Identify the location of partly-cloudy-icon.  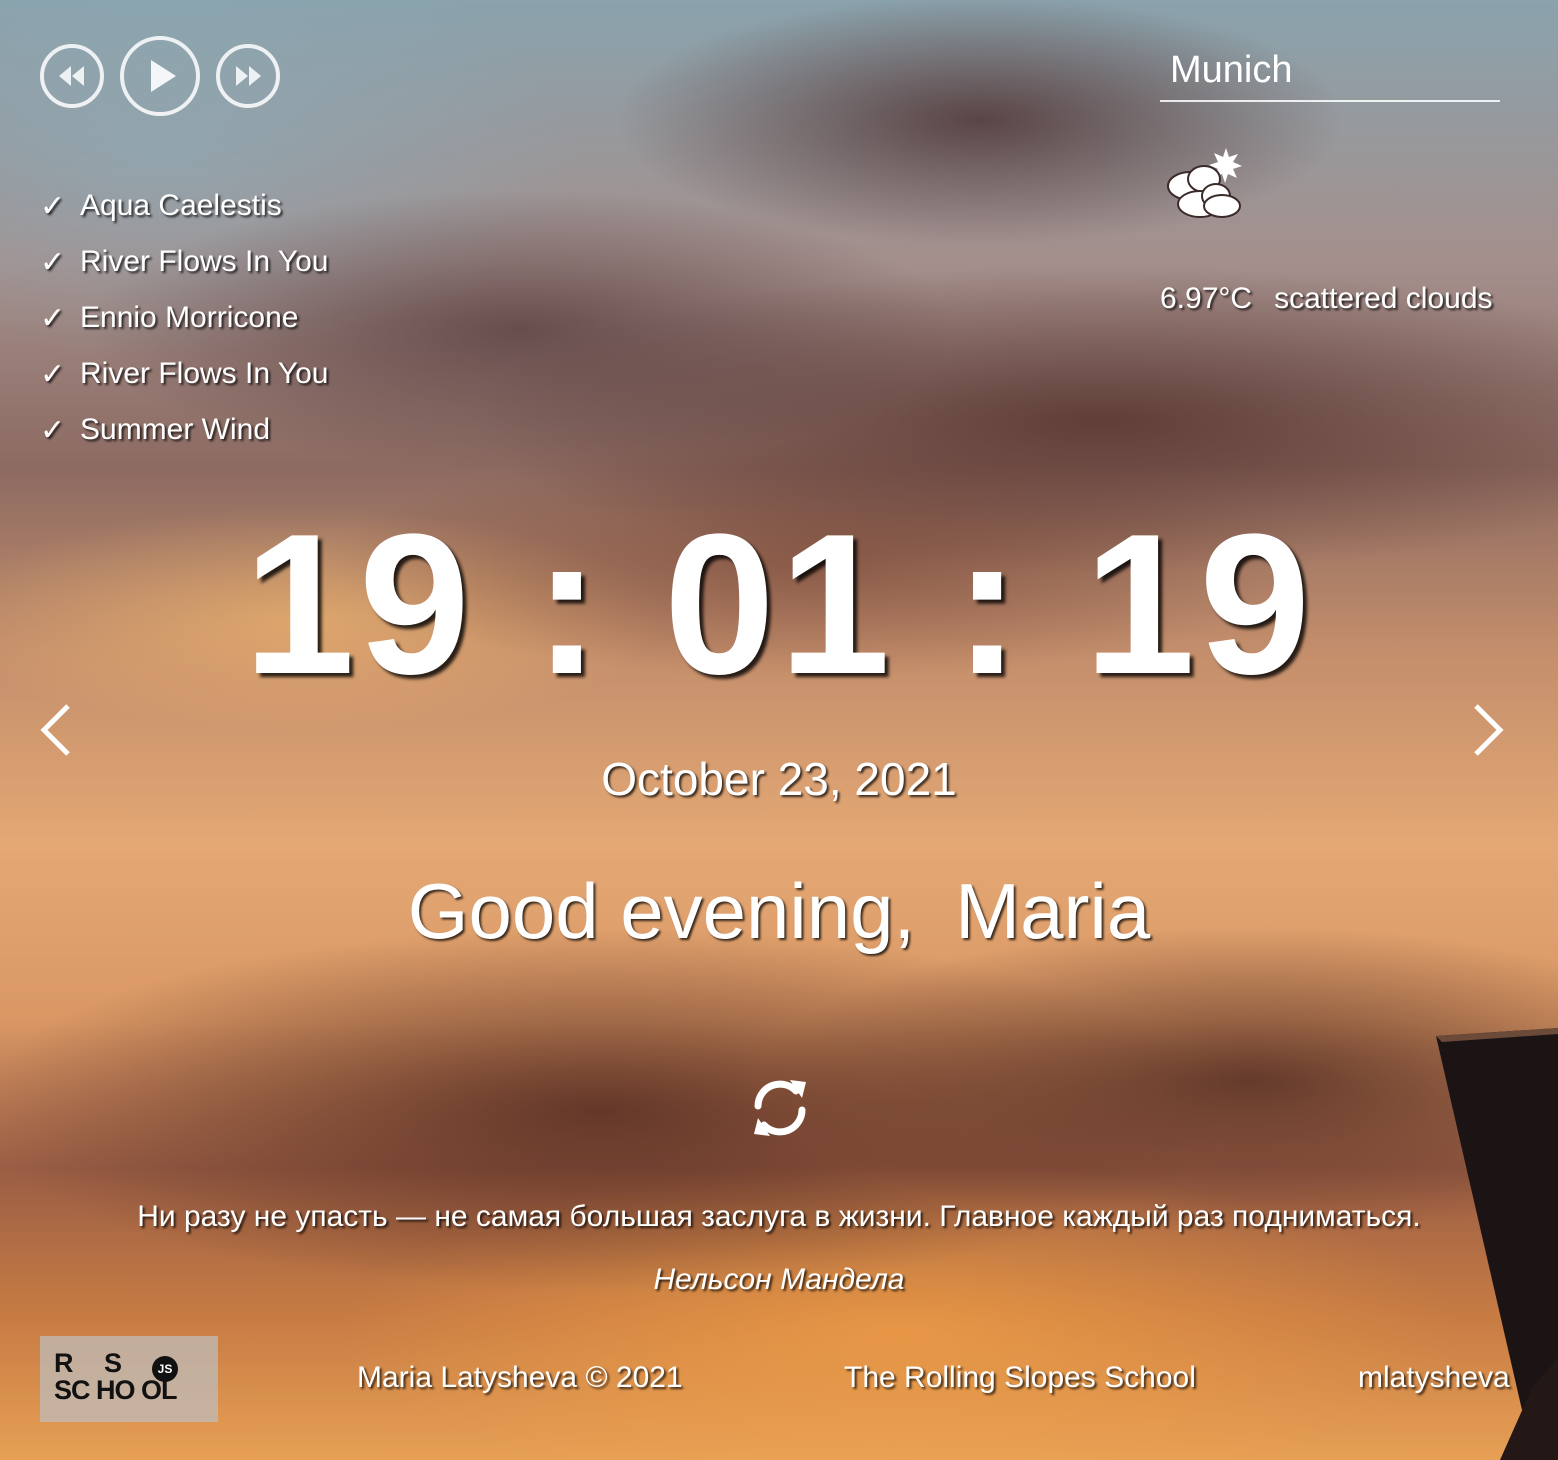
(1205, 186).